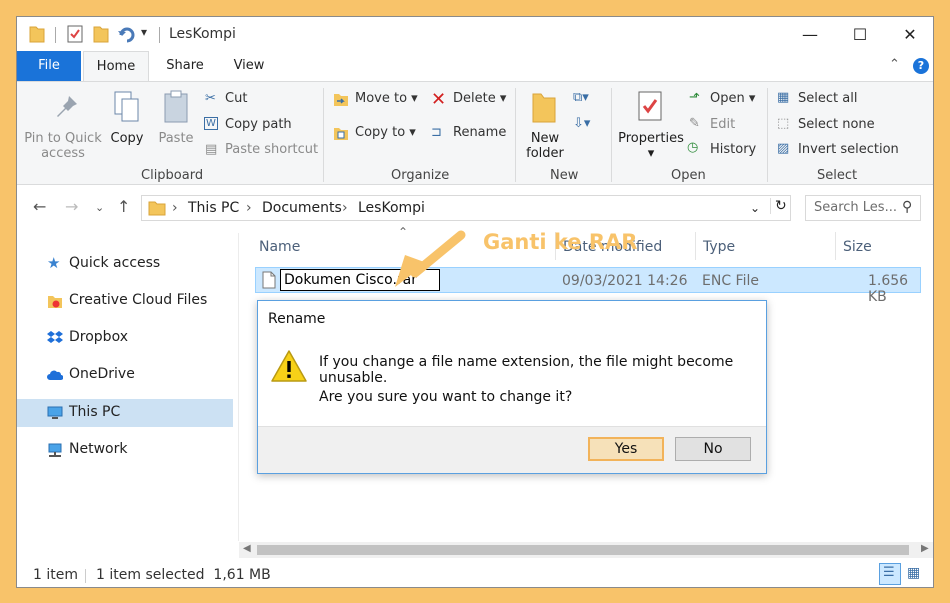  Describe the element at coordinates (55, 575) in the screenshot. I see `status-item-count: 1 item` at that location.